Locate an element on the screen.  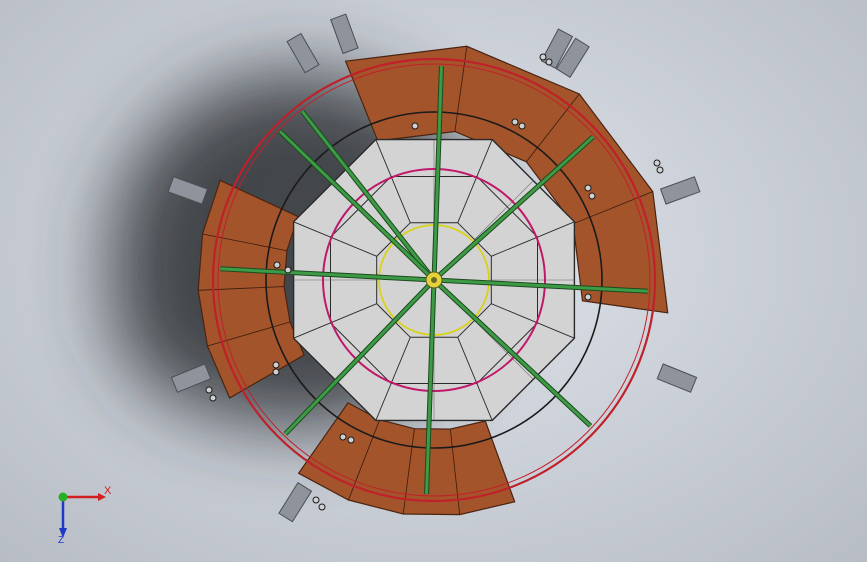
y-axis-dot is located at coordinates (63, 497).